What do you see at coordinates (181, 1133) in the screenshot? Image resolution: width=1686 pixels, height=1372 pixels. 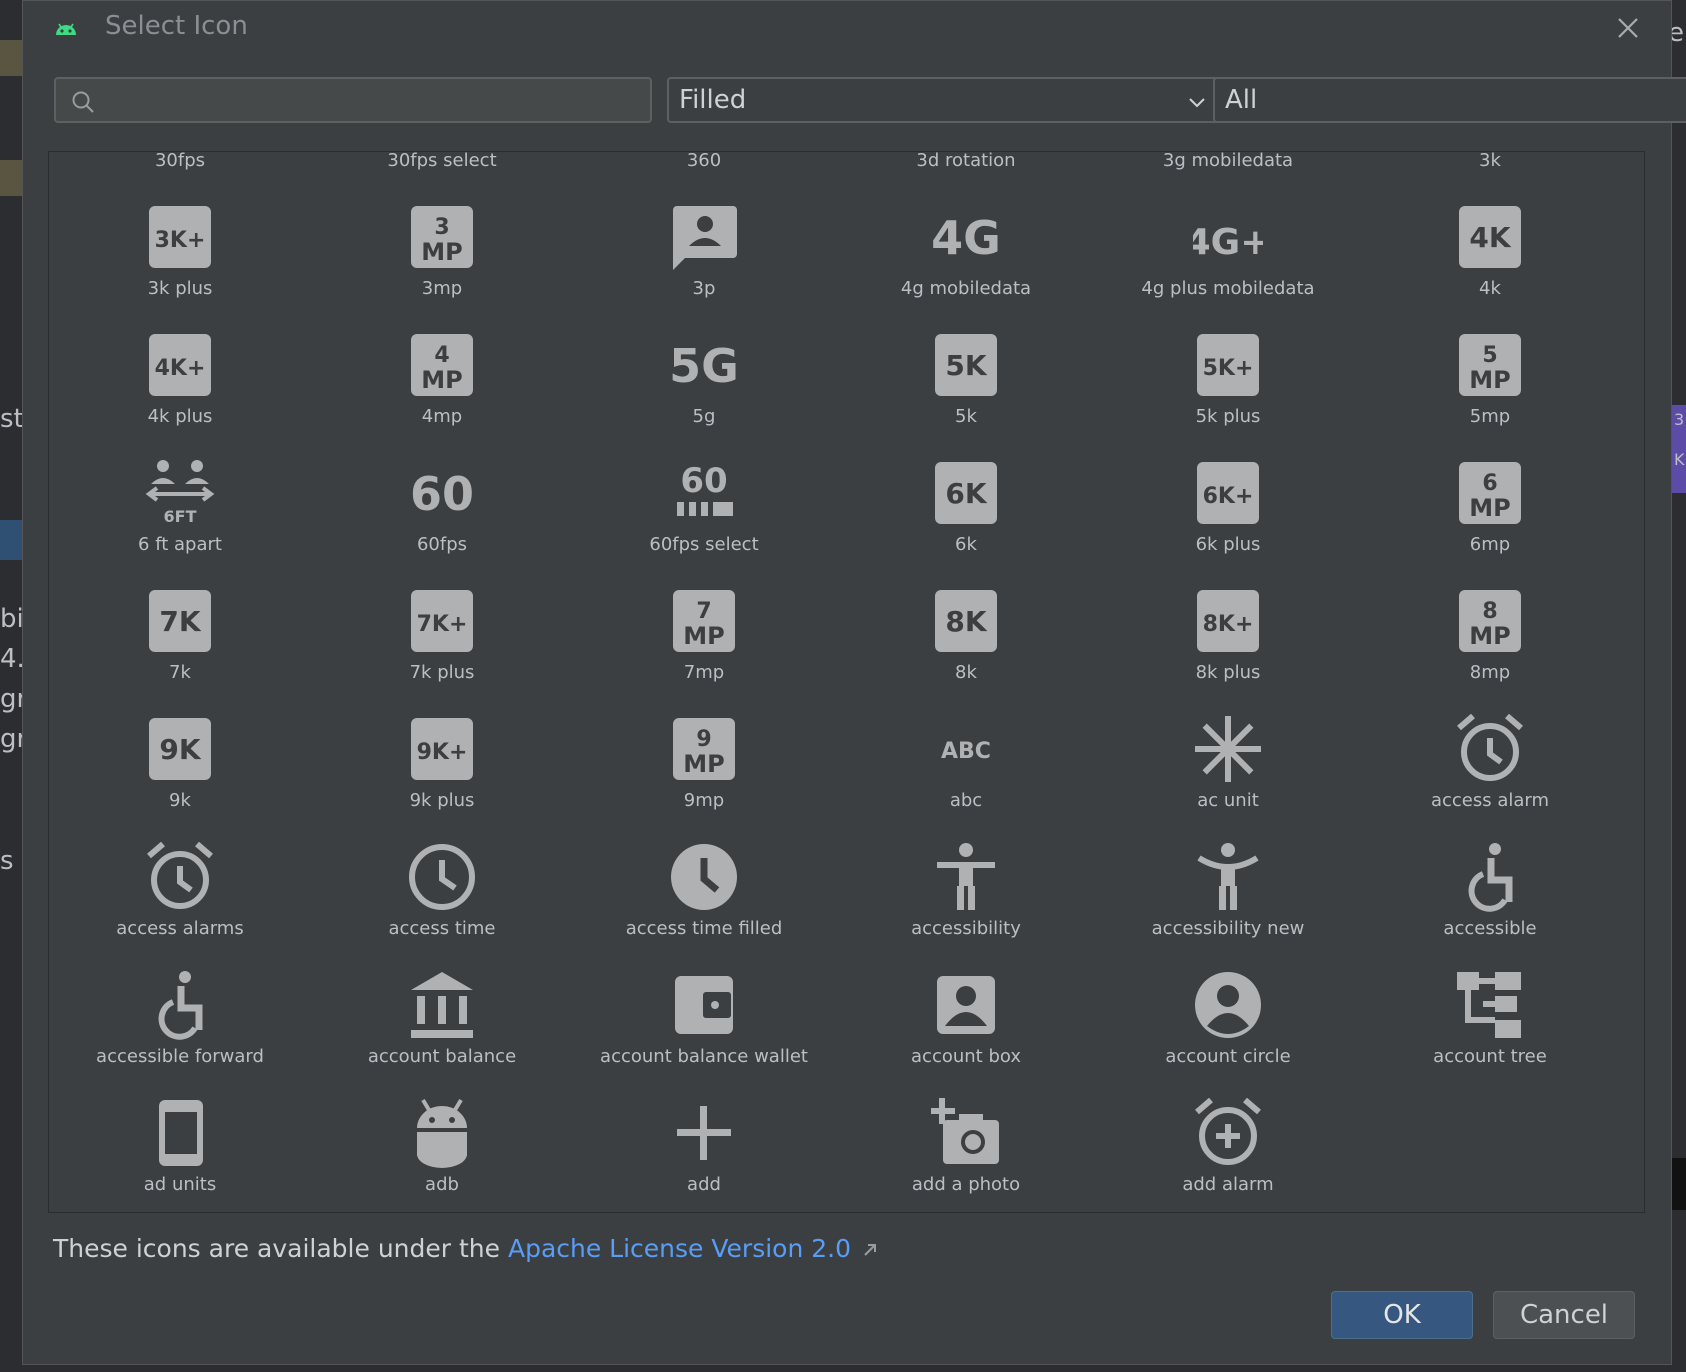 I see `ad-units-icon` at bounding box center [181, 1133].